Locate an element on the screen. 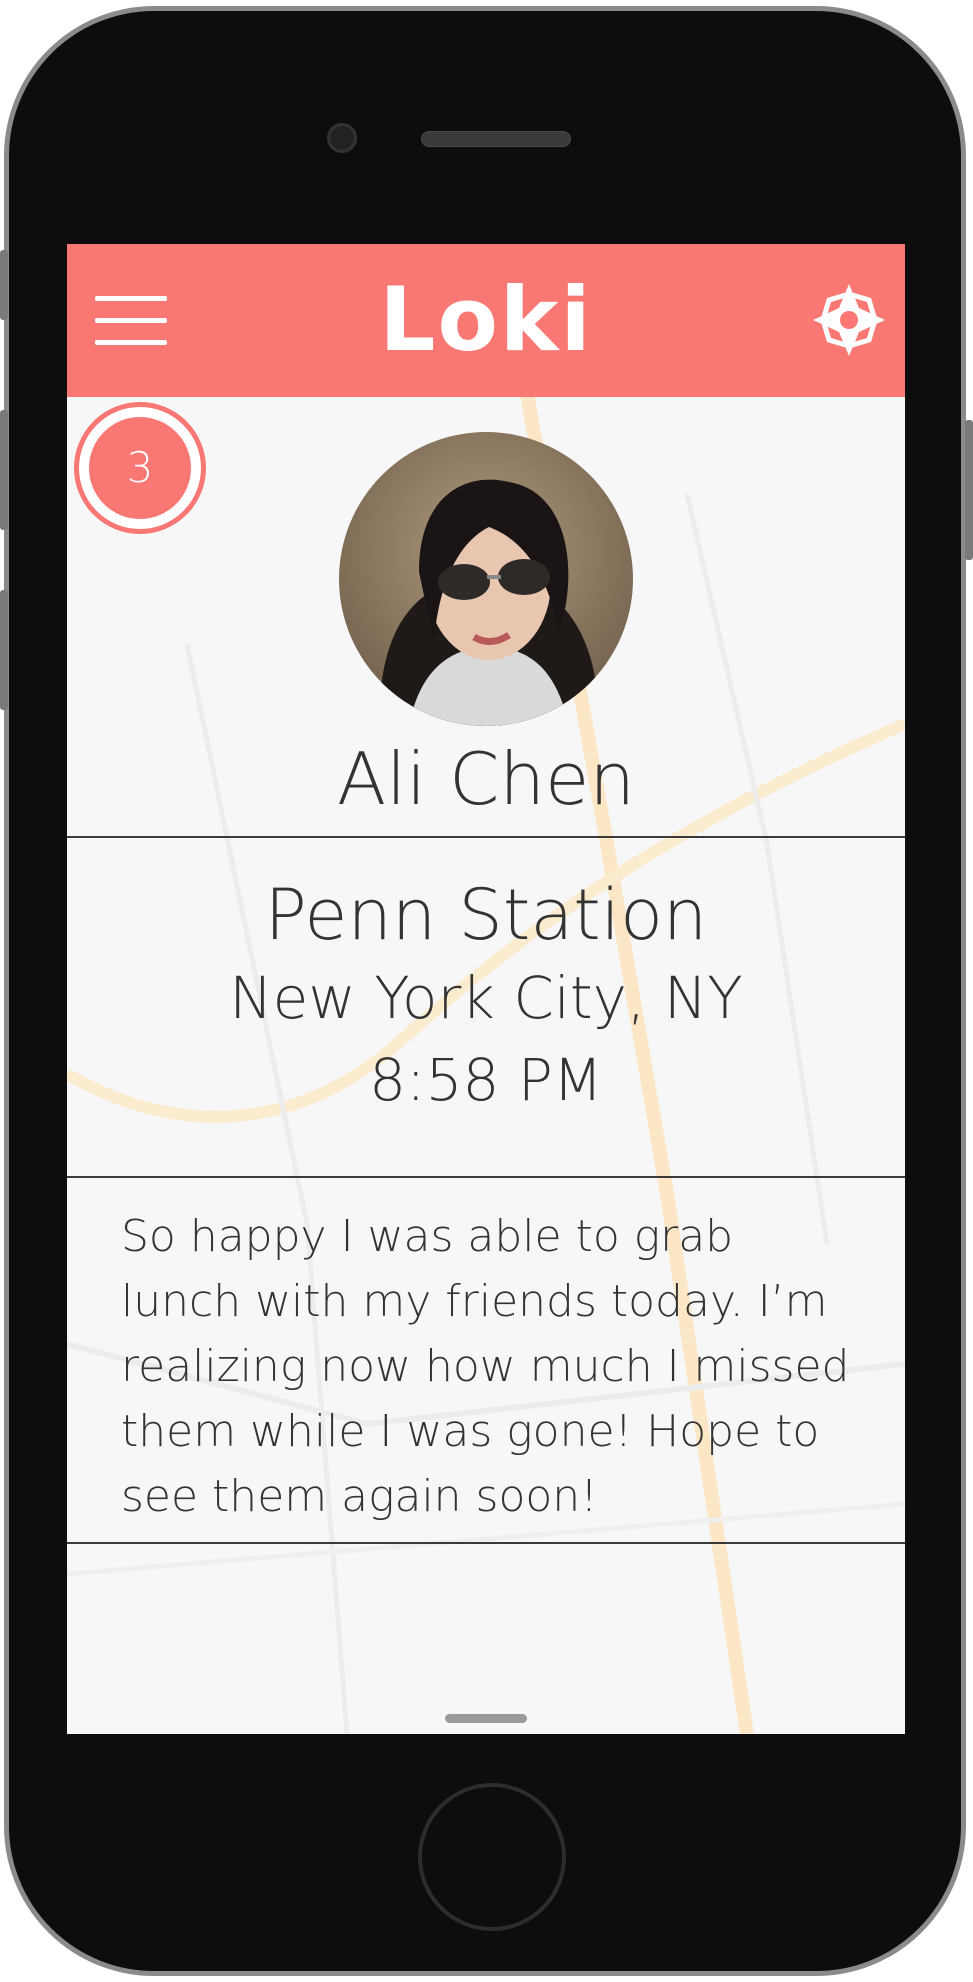 This screenshot has height=1982, width=973. location-place: Penn Station is located at coordinates (486, 915).